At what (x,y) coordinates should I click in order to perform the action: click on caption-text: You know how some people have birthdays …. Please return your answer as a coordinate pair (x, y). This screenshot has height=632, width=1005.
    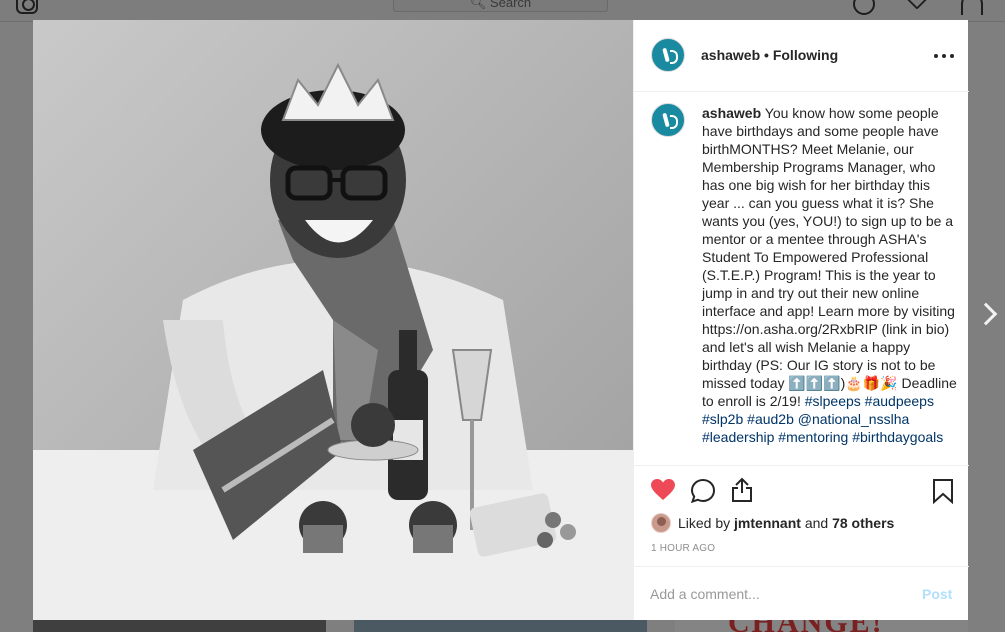
    Looking at the image, I should click on (829, 257).